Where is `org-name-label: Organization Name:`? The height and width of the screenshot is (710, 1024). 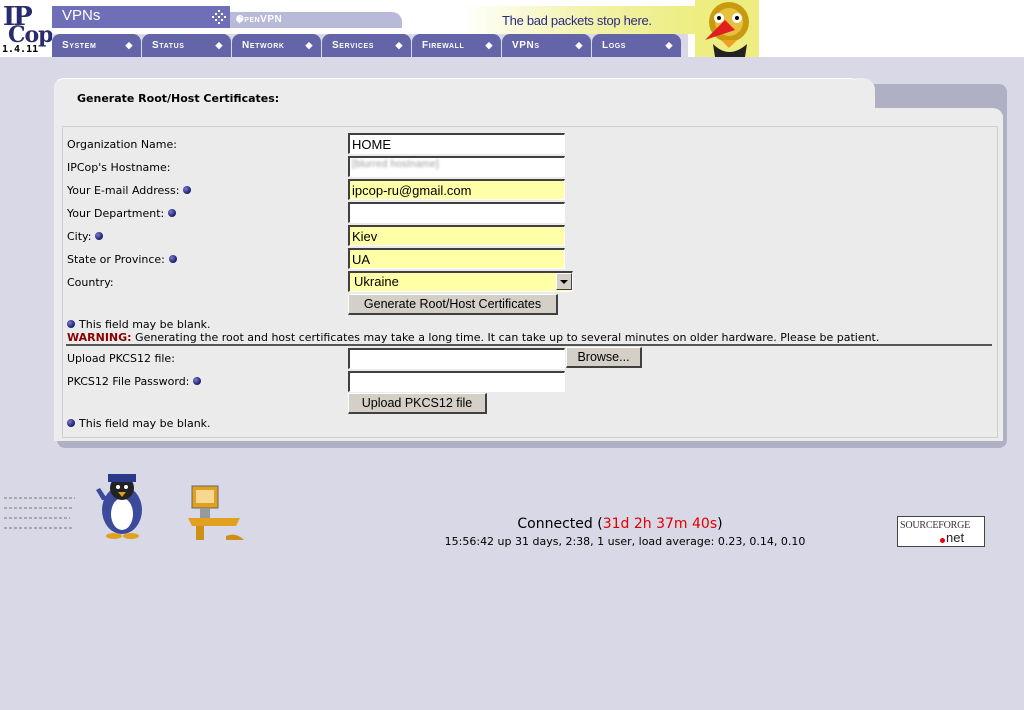
org-name-label: Organization Name: is located at coordinates (122, 144).